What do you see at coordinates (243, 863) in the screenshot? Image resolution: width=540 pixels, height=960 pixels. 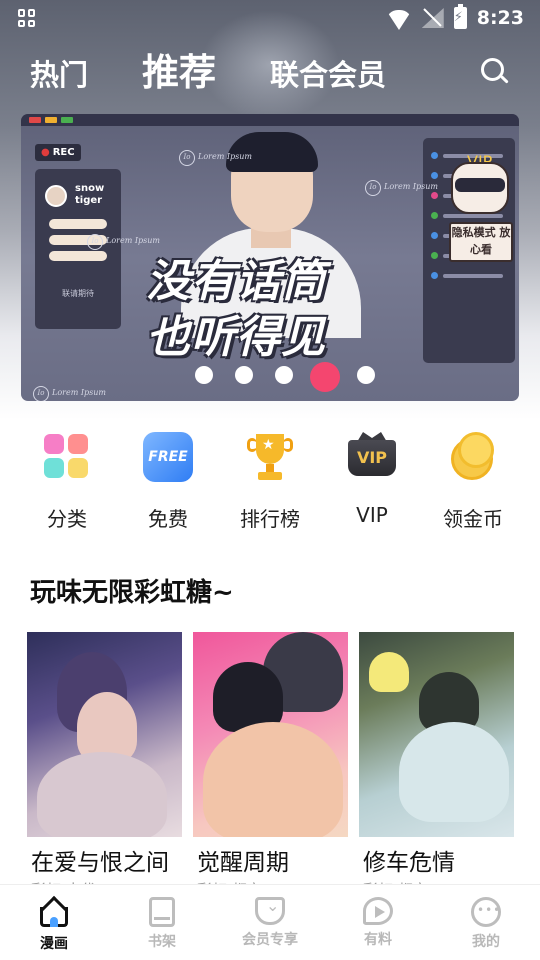 I see `comic-title: 觉醒周期` at bounding box center [243, 863].